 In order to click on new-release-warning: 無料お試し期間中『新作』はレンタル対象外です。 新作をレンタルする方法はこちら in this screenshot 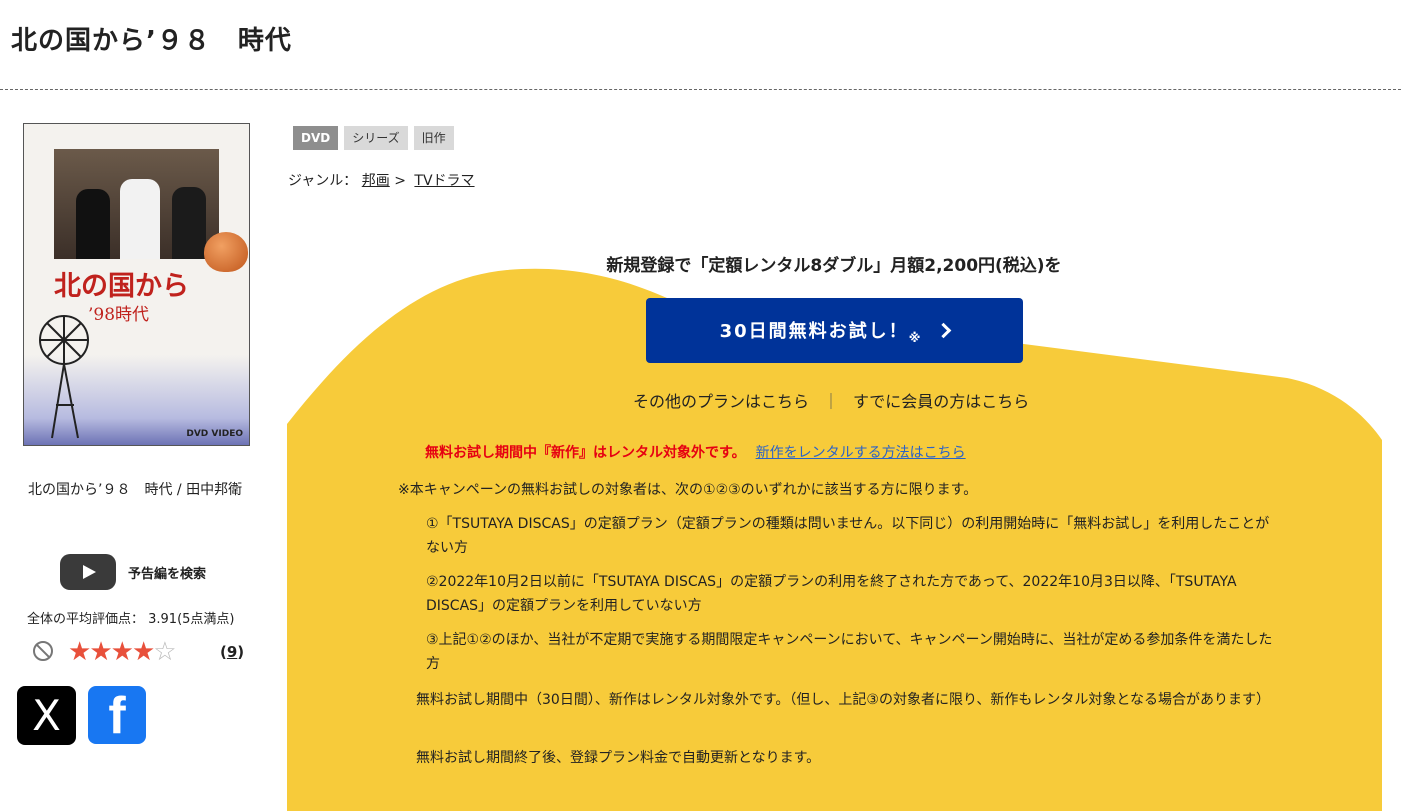, I will do `click(695, 452)`.